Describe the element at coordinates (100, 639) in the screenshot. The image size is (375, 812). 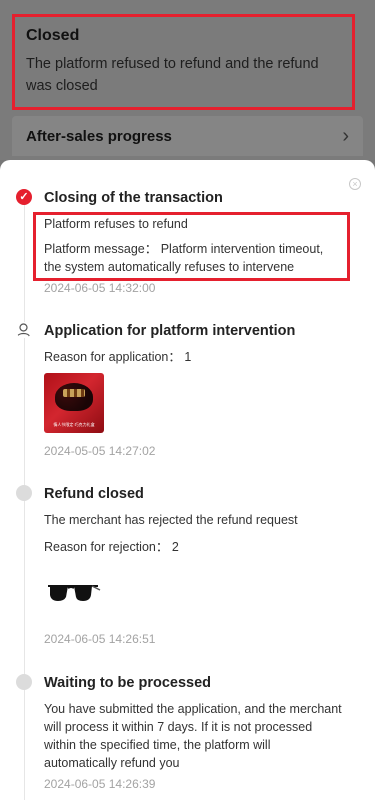
I see `step-time: 2024-06-05 14:26:51` at that location.